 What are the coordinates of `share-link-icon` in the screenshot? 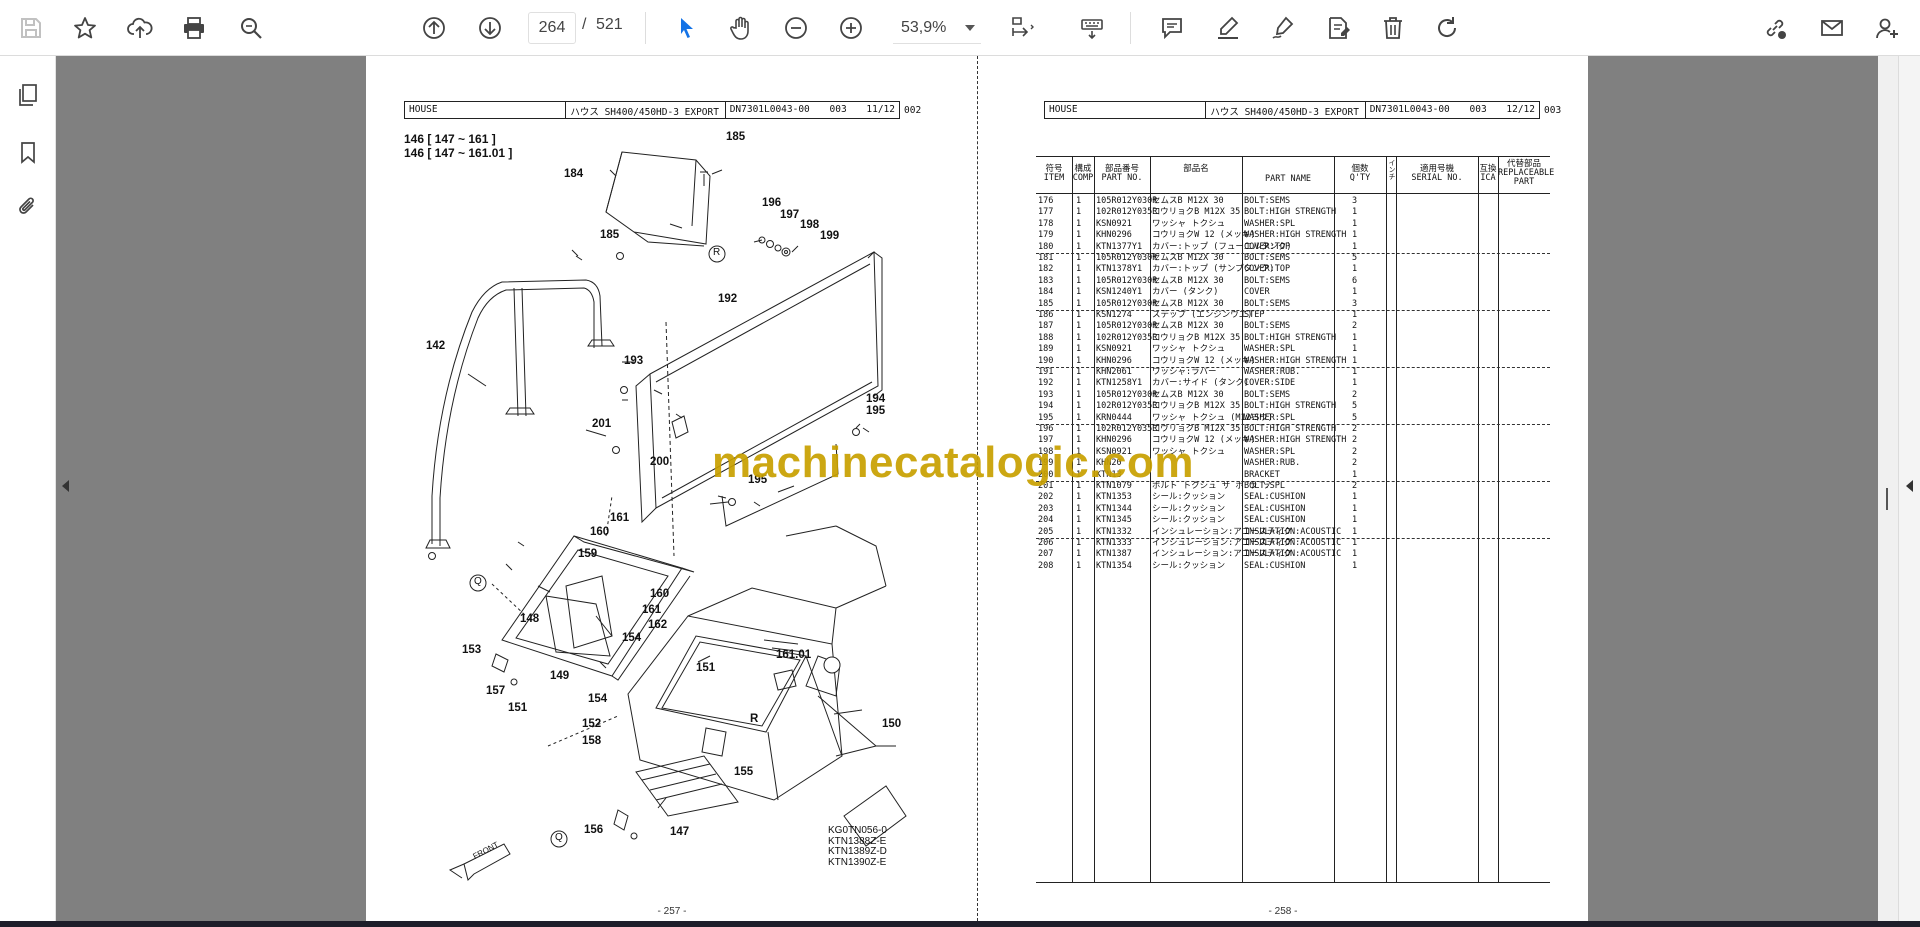 It's located at (1775, 28).